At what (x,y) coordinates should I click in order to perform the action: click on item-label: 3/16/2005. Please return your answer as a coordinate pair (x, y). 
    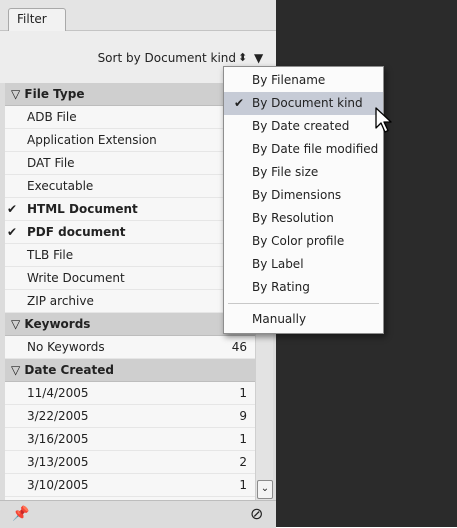
    Looking at the image, I should click on (58, 439).